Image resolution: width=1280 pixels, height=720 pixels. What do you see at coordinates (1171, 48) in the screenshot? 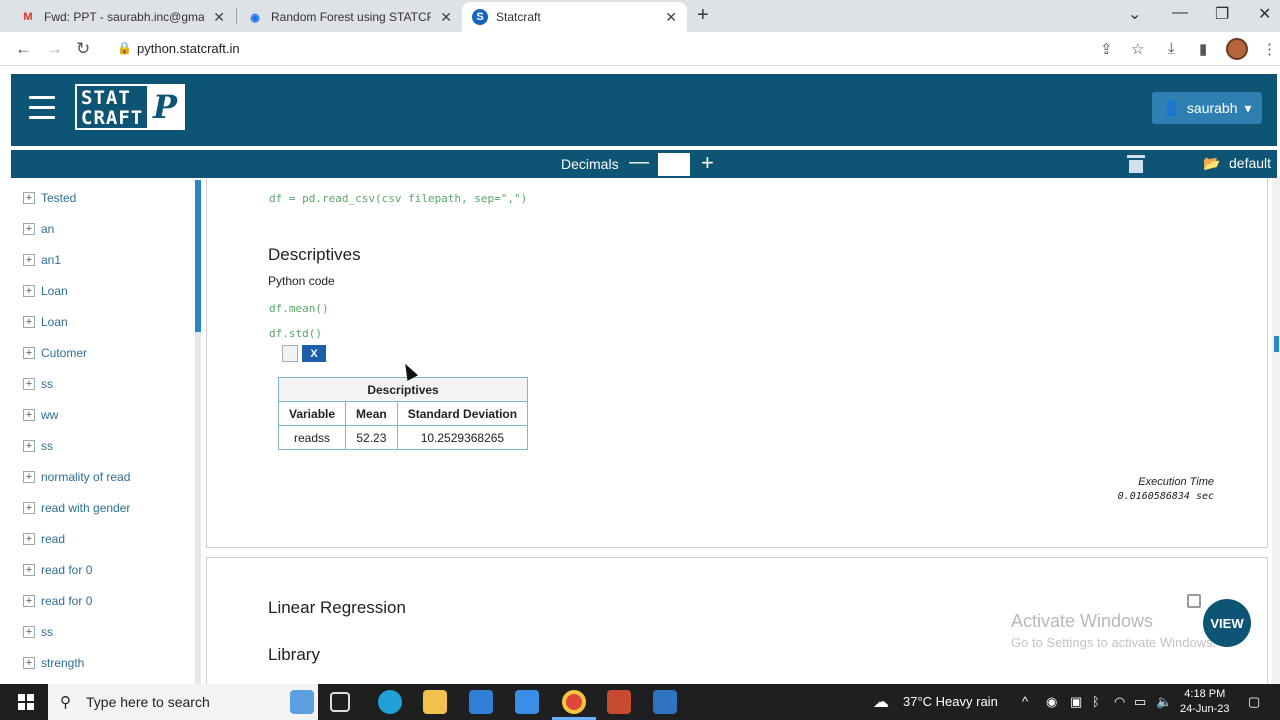
I see `download-icon: ⤓` at bounding box center [1171, 48].